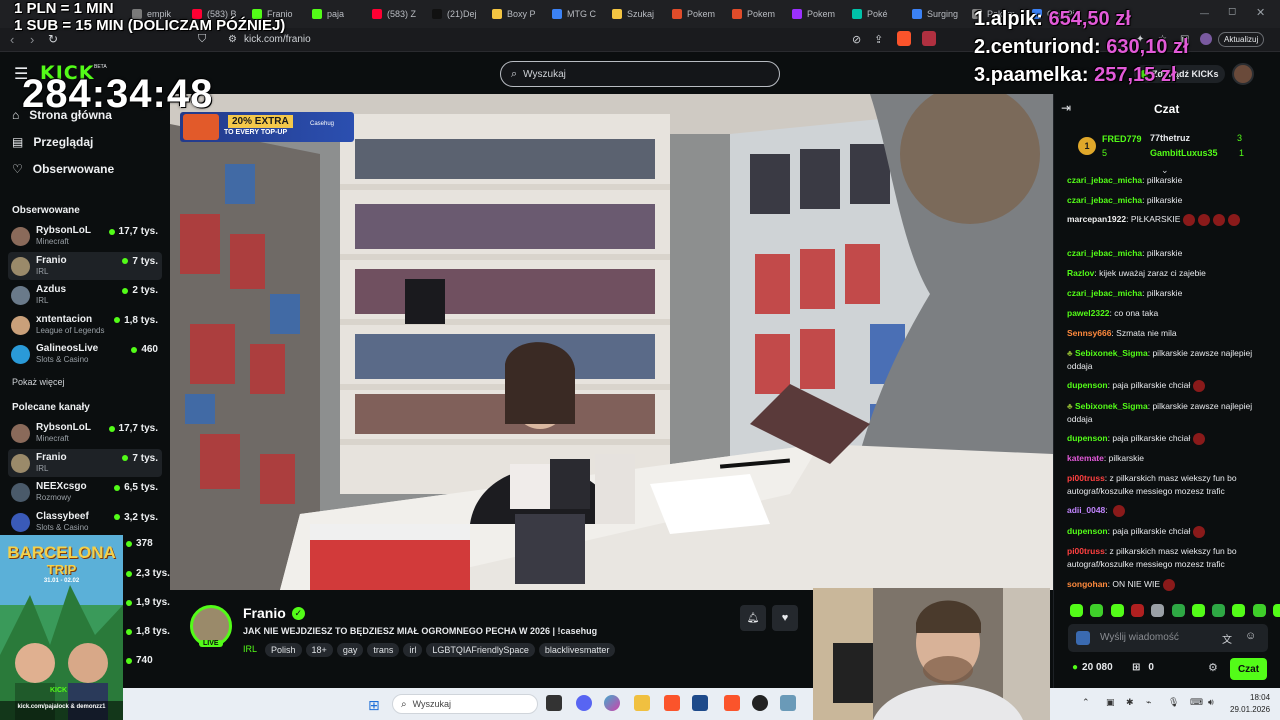  What do you see at coordinates (319, 650) in the screenshot?
I see `stream-tag: 18+` at bounding box center [319, 650].